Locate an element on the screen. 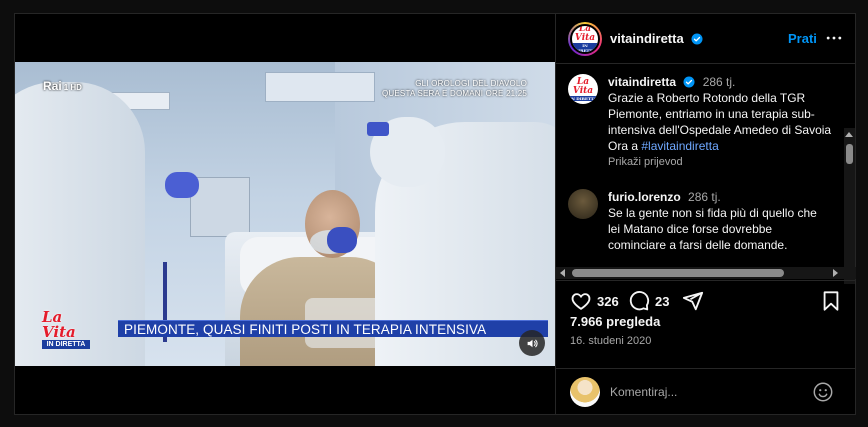 The width and height of the screenshot is (868, 427). share-button is located at coordinates (693, 301).